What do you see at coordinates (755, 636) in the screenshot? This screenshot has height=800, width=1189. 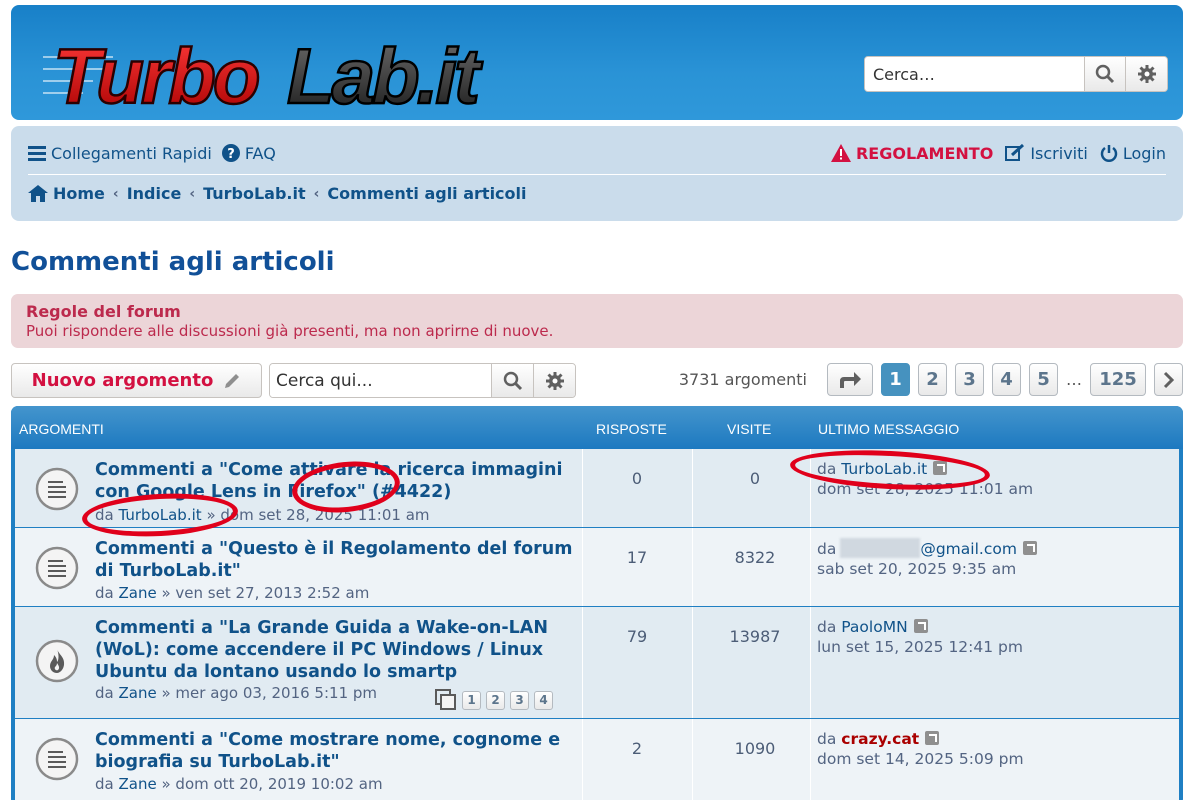 I see `view-count: 13987` at bounding box center [755, 636].